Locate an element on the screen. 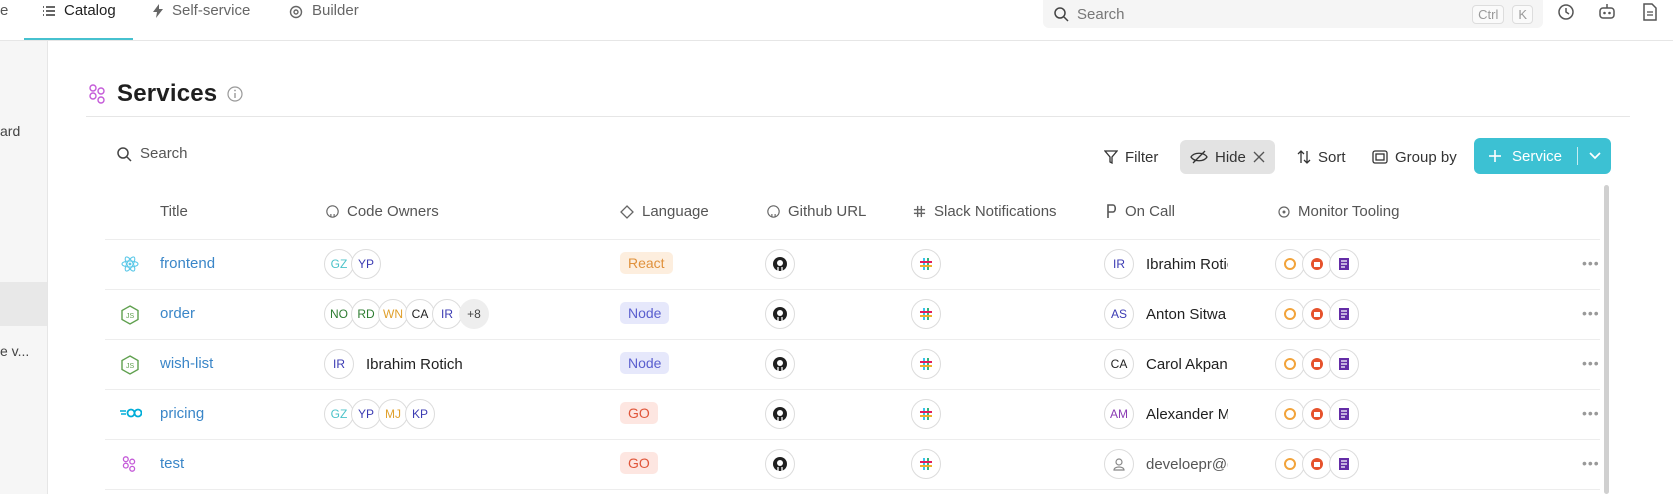 This screenshot has height=494, width=1673. code-owners-avatars: NO RD WN CA IR +8 is located at coordinates (406, 314).